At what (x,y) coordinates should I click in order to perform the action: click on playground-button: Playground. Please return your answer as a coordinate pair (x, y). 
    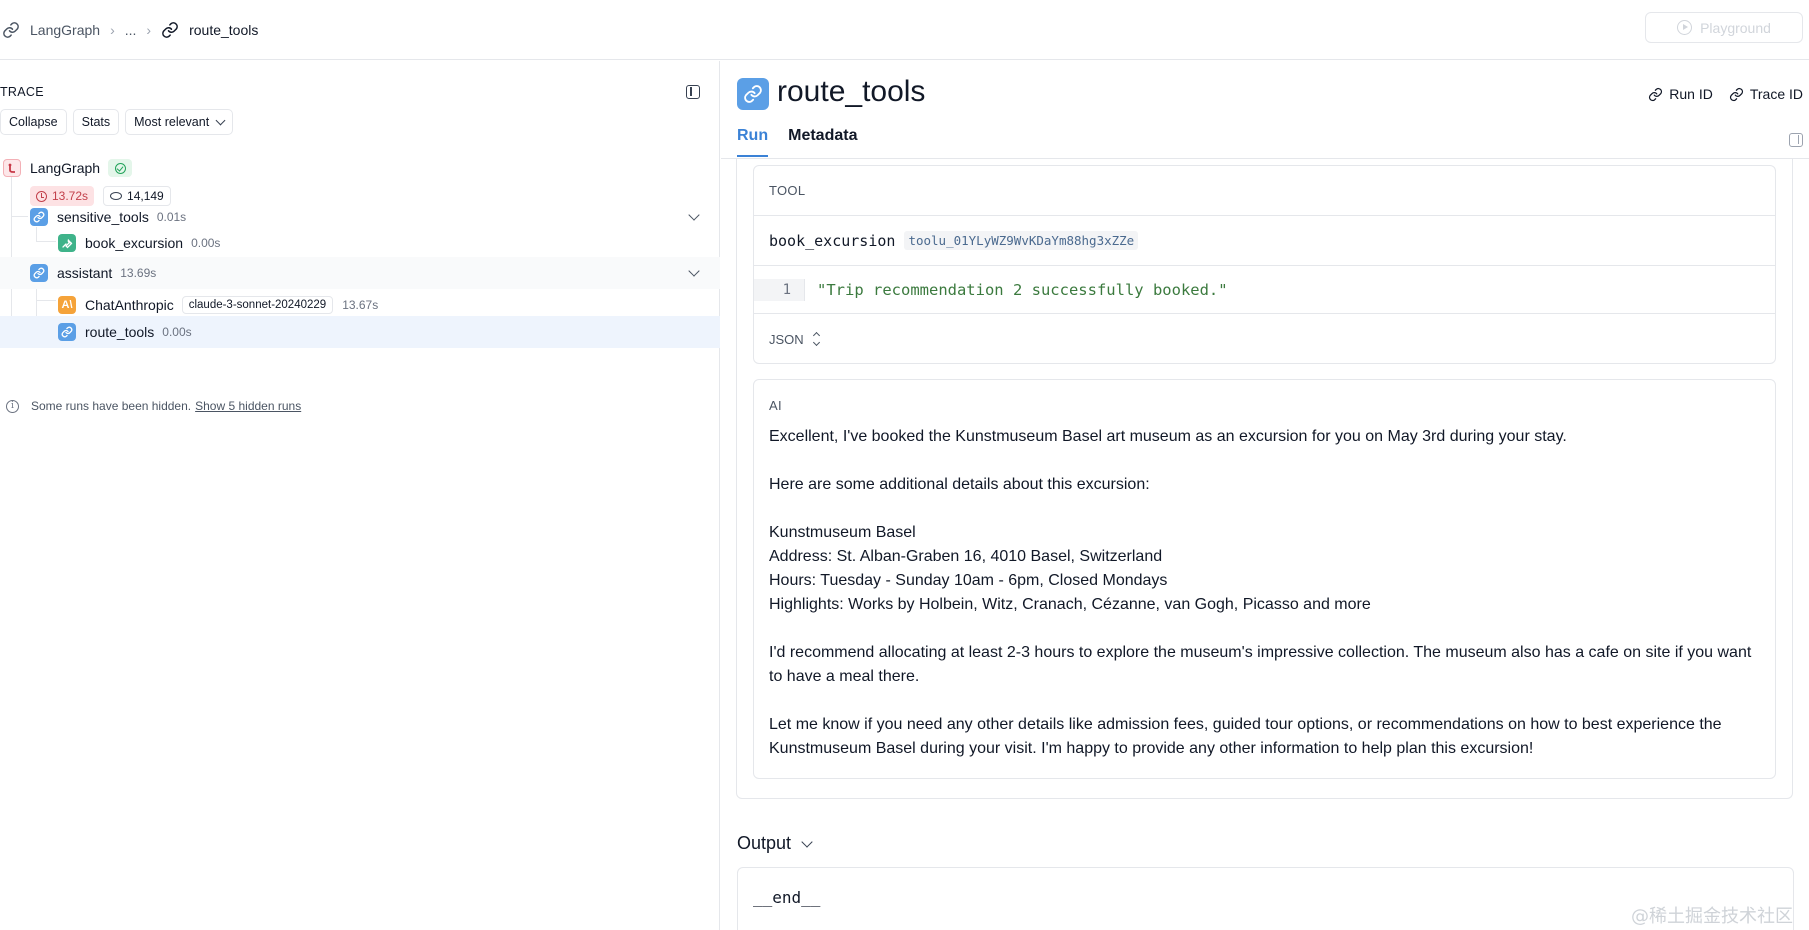
    Looking at the image, I should click on (1724, 27).